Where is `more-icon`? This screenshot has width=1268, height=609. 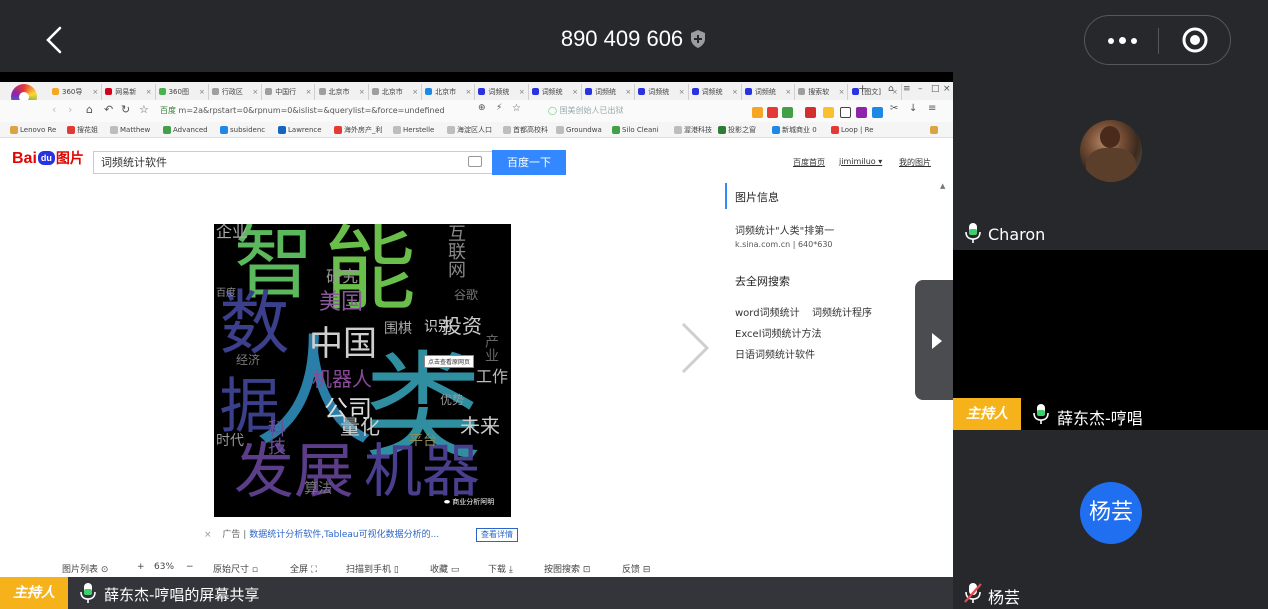
more-icon is located at coordinates (1121, 41).